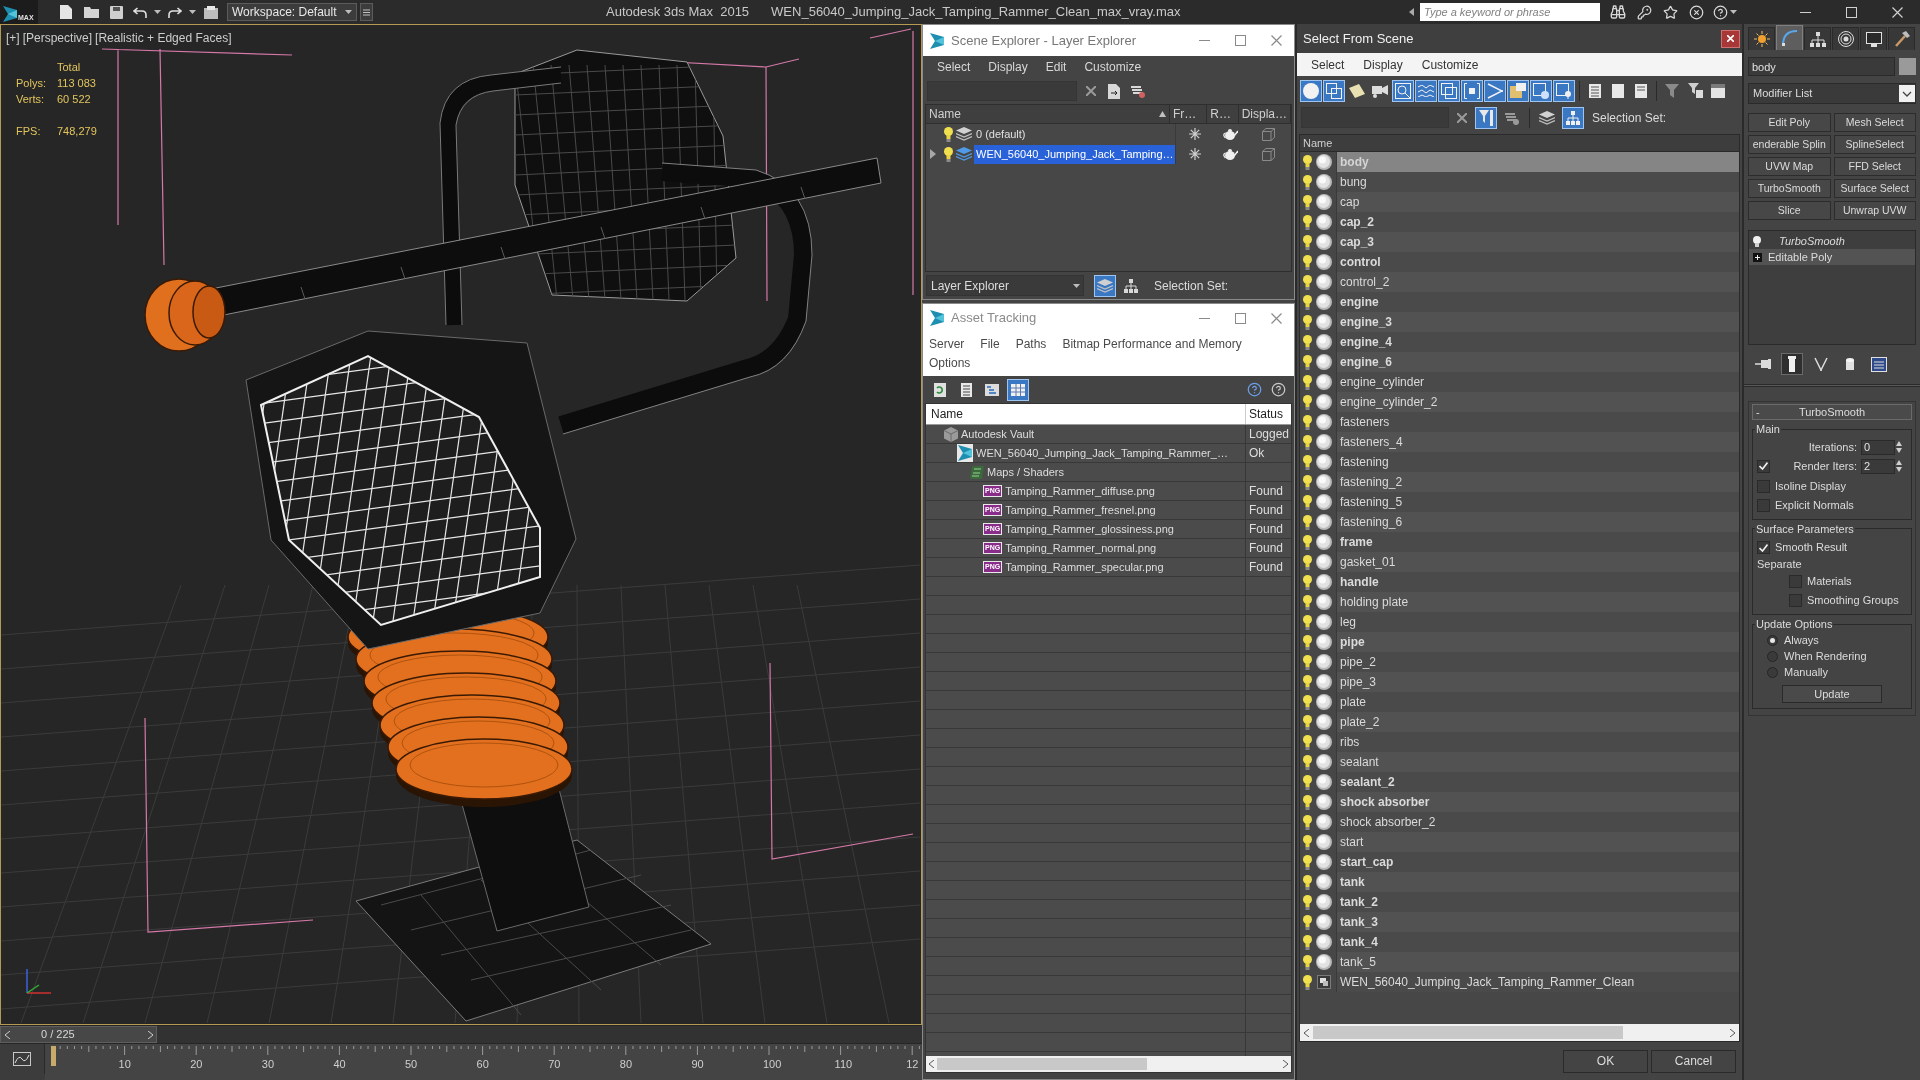 The width and height of the screenshot is (1920, 1080). Describe the element at coordinates (1801, 640) in the screenshot. I see `radio-label: Always` at that location.